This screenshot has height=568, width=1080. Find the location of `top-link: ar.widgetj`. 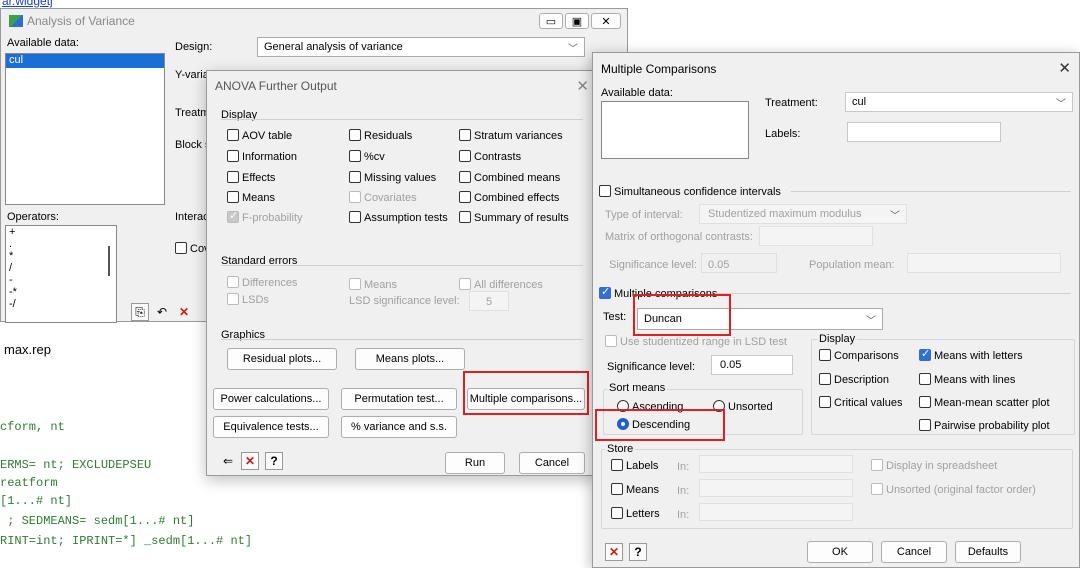

top-link: ar.widgetj is located at coordinates (27, 4).